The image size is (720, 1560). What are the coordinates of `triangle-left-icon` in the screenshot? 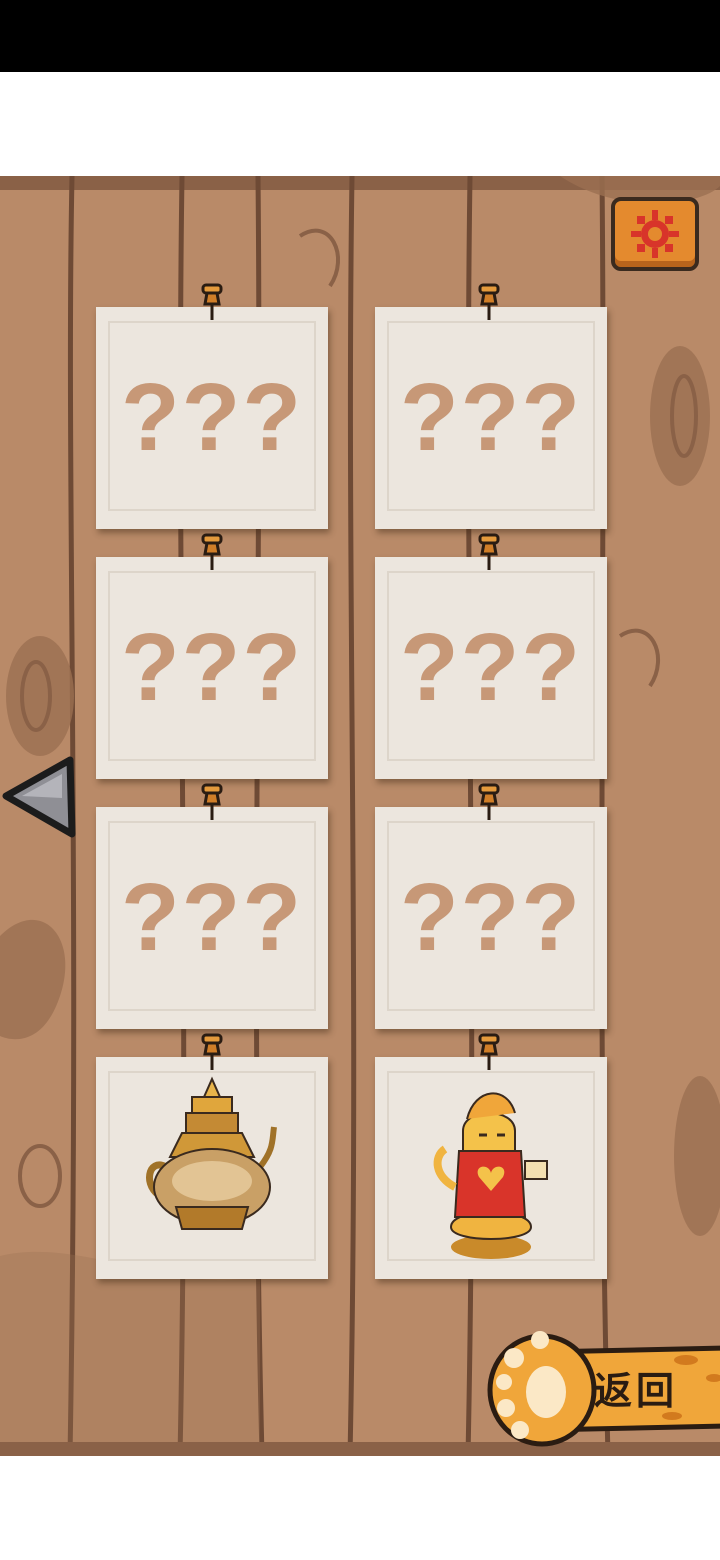 It's located at (40, 797).